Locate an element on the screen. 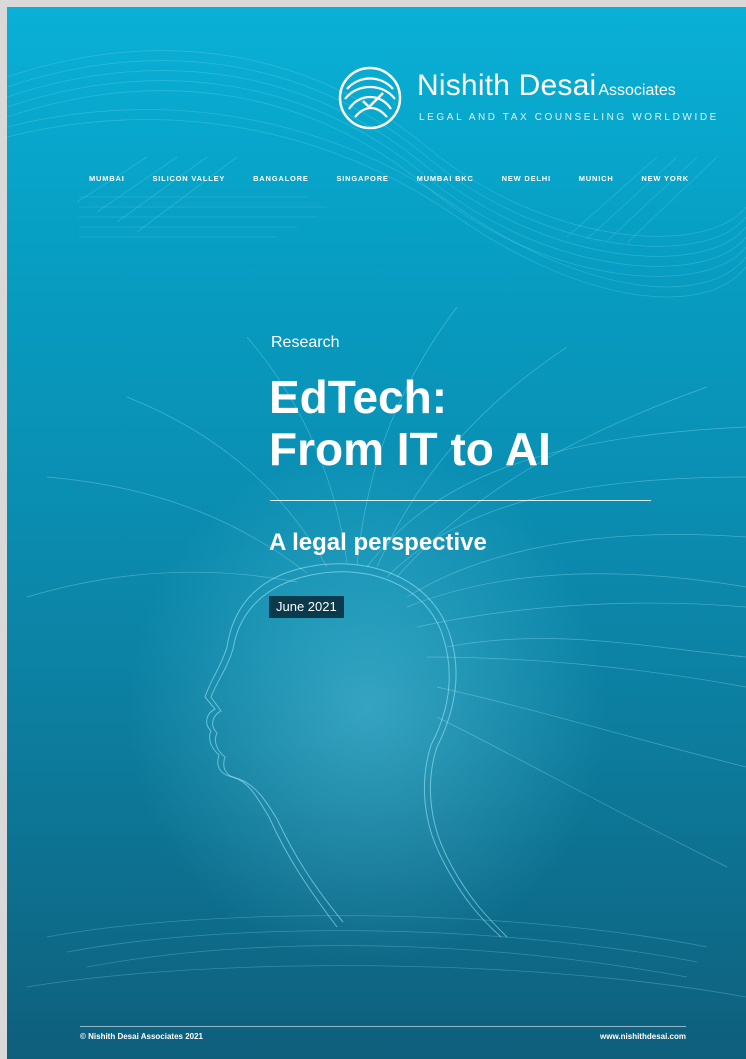  title-divider is located at coordinates (460, 500).